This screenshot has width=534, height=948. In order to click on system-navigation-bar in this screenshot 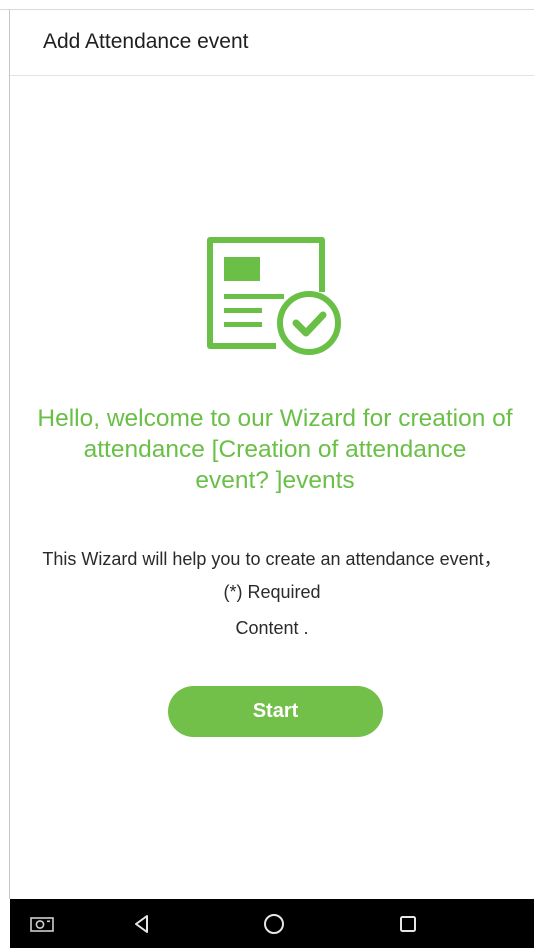, I will do `click(272, 923)`.